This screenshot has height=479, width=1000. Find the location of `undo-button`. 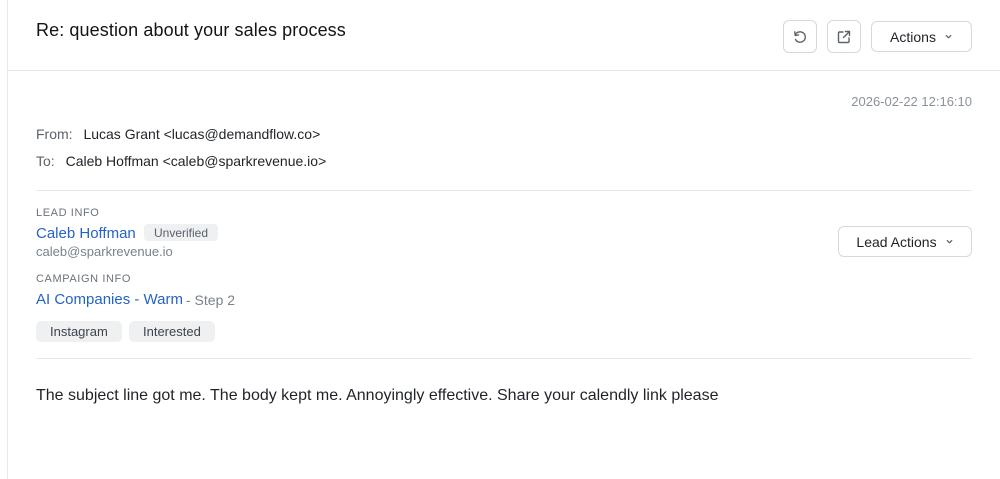

undo-button is located at coordinates (800, 36).